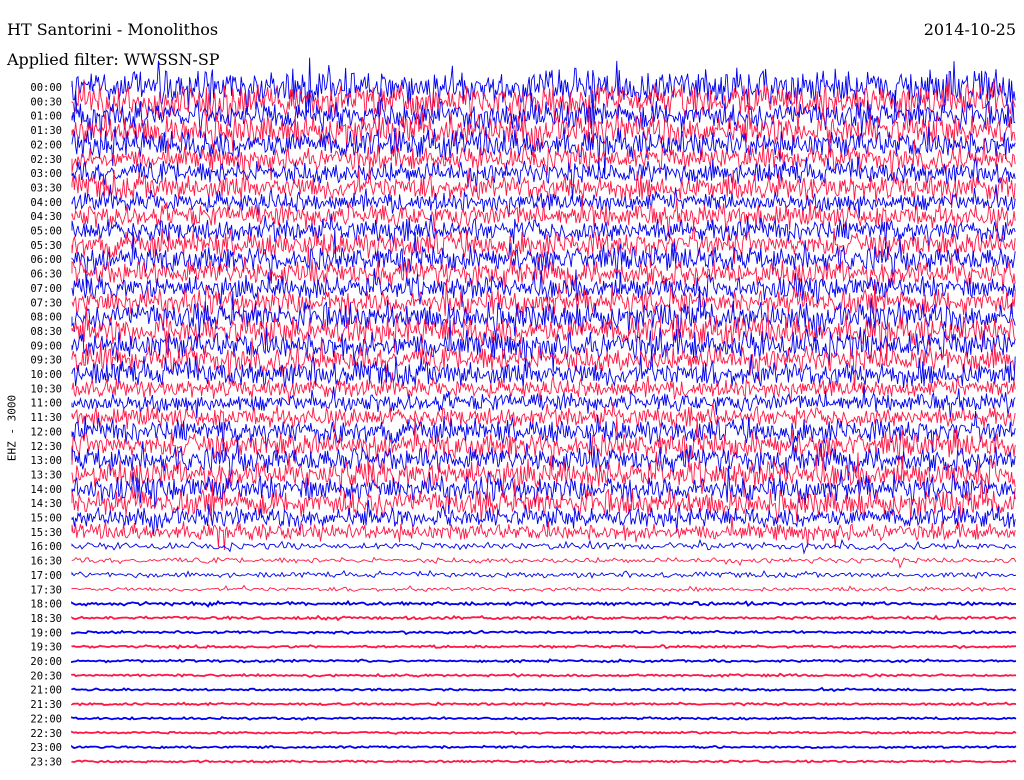 This screenshot has height=780, width=1024. I want to click on row-time-label: 06:00, so click(46, 260).